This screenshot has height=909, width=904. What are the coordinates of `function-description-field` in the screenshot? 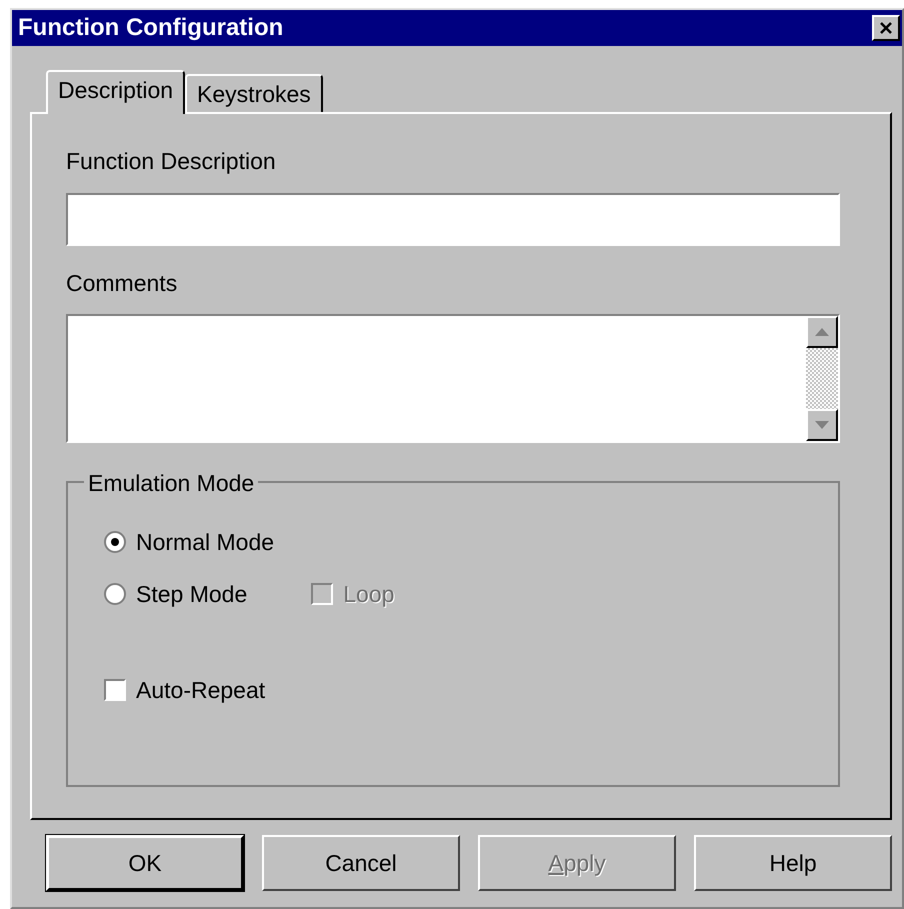 It's located at (453, 219).